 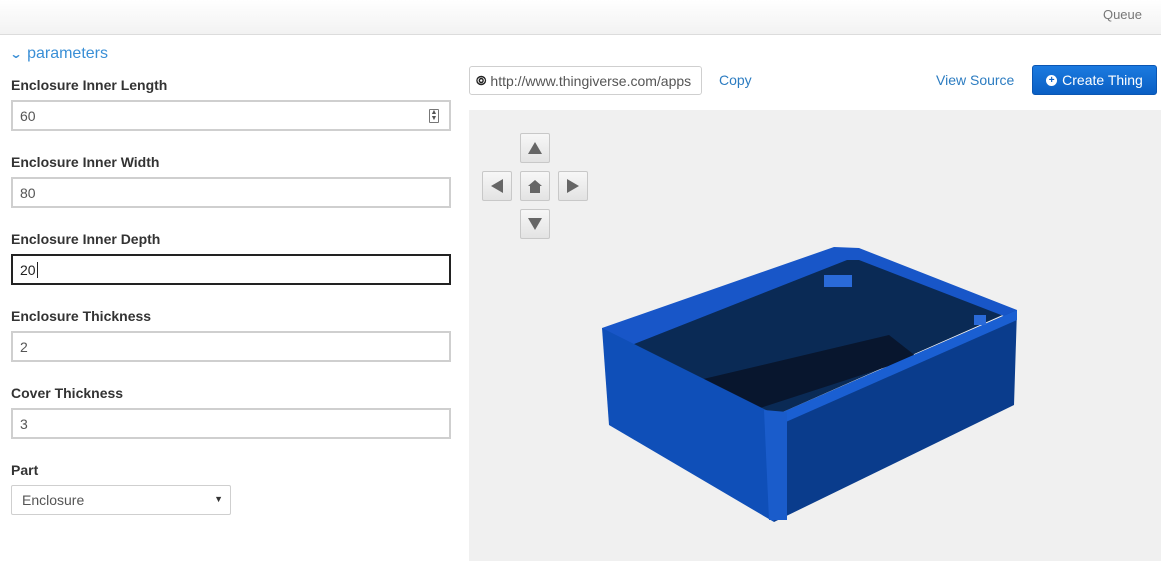 I want to click on parameters-toggle: ⌄ parameters, so click(x=58, y=54).